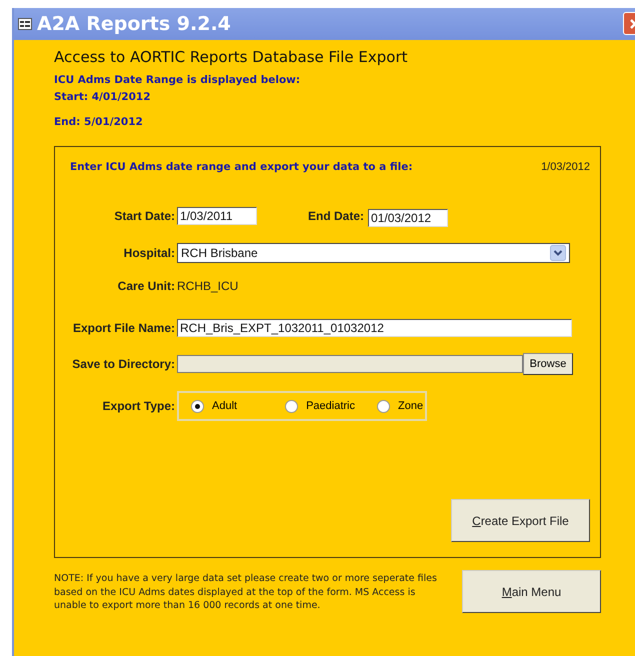 Image resolution: width=635 pixels, height=656 pixels. I want to click on export-file-name-field: RCH_Bris_EXPT_1032011_01032012, so click(374, 328).